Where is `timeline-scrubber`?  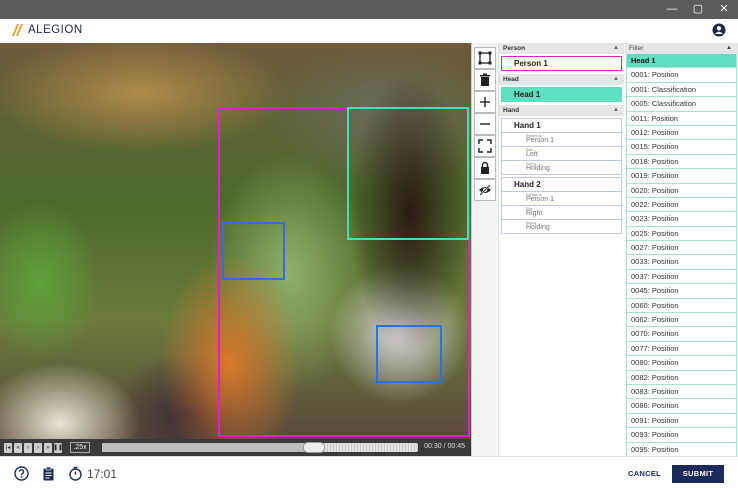
timeline-scrubber is located at coordinates (260, 447).